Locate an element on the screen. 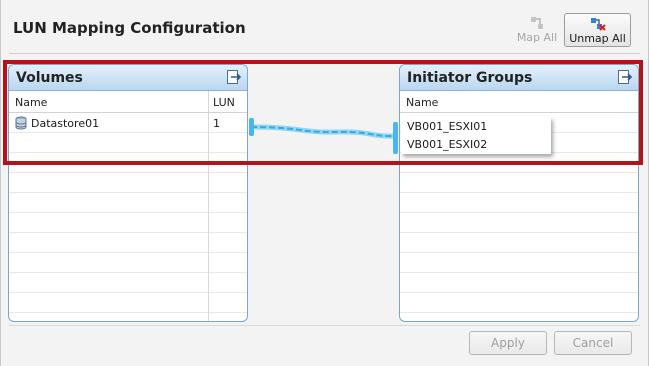 The width and height of the screenshot is (649, 366). initiator-group-list: VB001_ESXI01 VB001_ESXI02 is located at coordinates (476, 135).